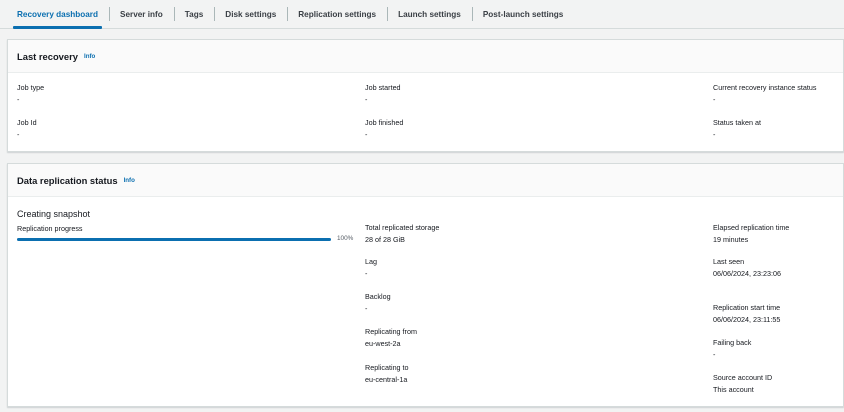 Image resolution: width=844 pixels, height=412 pixels. Describe the element at coordinates (384, 129) in the screenshot. I see `job-finished-field: Job finished -` at that location.